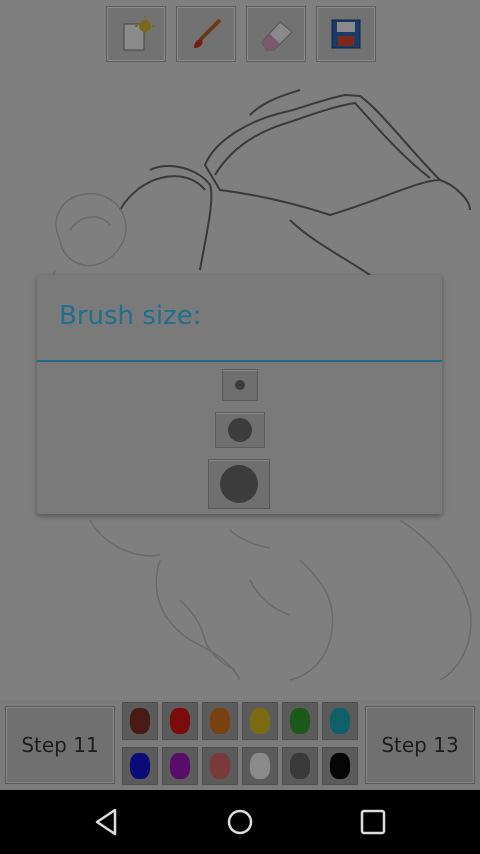 The height and width of the screenshot is (854, 480). Describe the element at coordinates (373, 822) in the screenshot. I see `recents-icon` at that location.